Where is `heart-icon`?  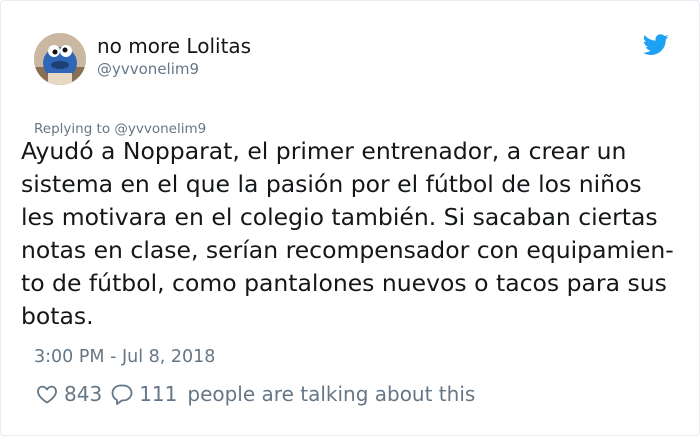
heart-icon is located at coordinates (47, 394).